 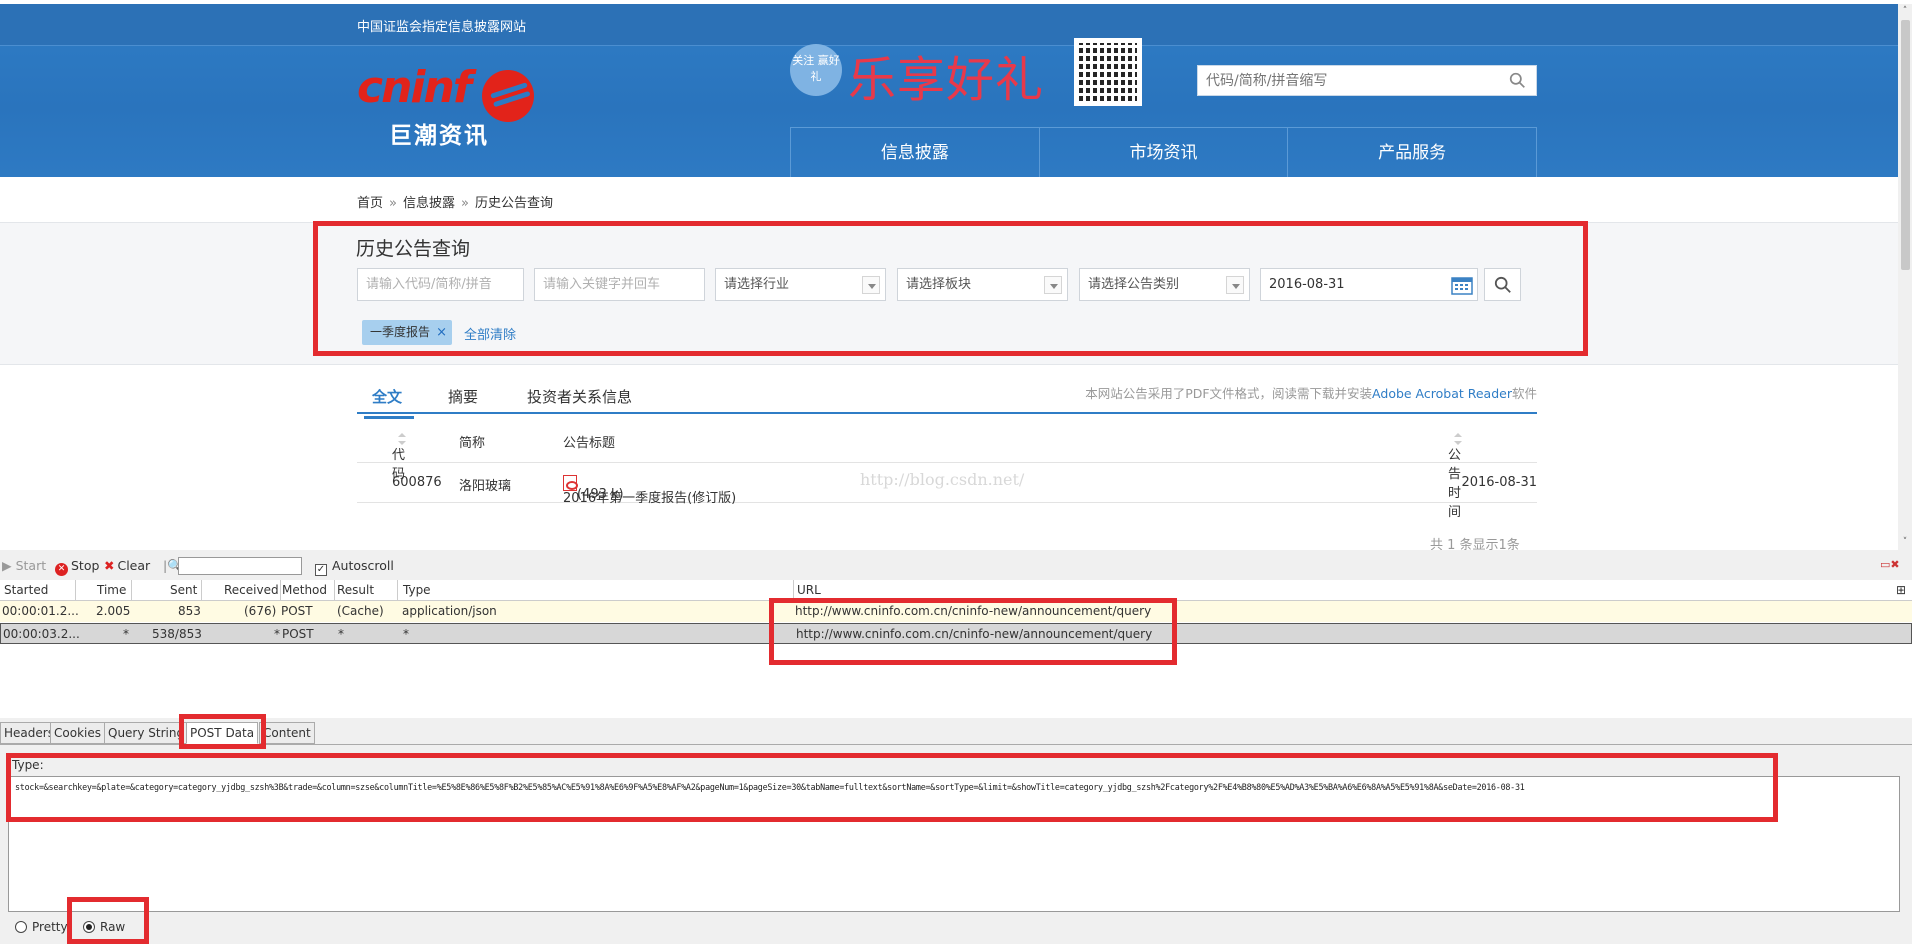 I want to click on pdf-note-suffix: 软件, so click(x=1524, y=393).